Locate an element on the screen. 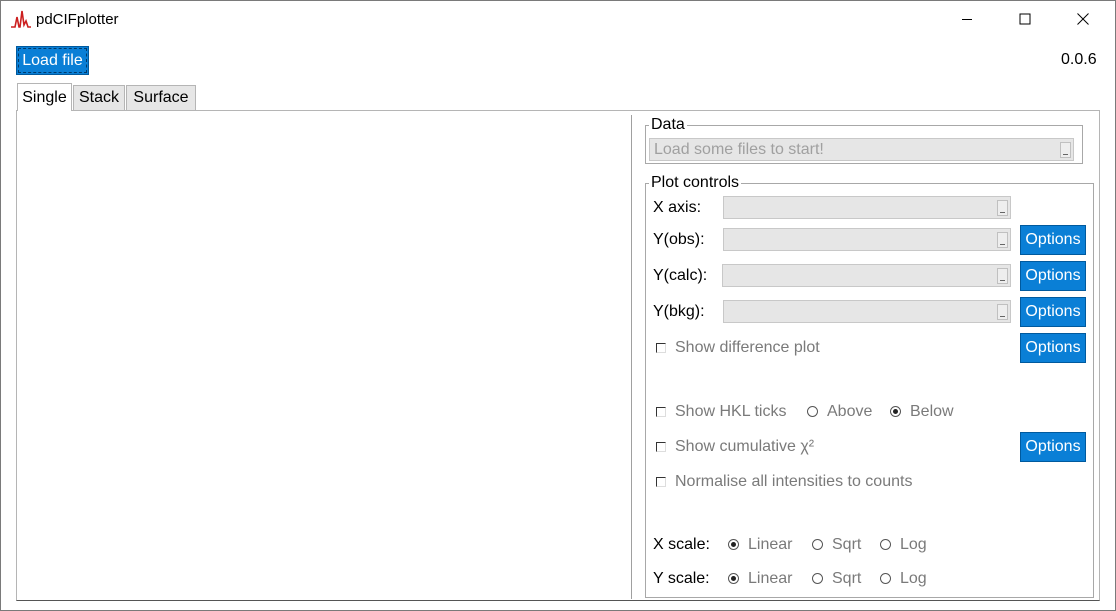 The height and width of the screenshot is (611, 1116). x-scale-log-radio is located at coordinates (885, 544).